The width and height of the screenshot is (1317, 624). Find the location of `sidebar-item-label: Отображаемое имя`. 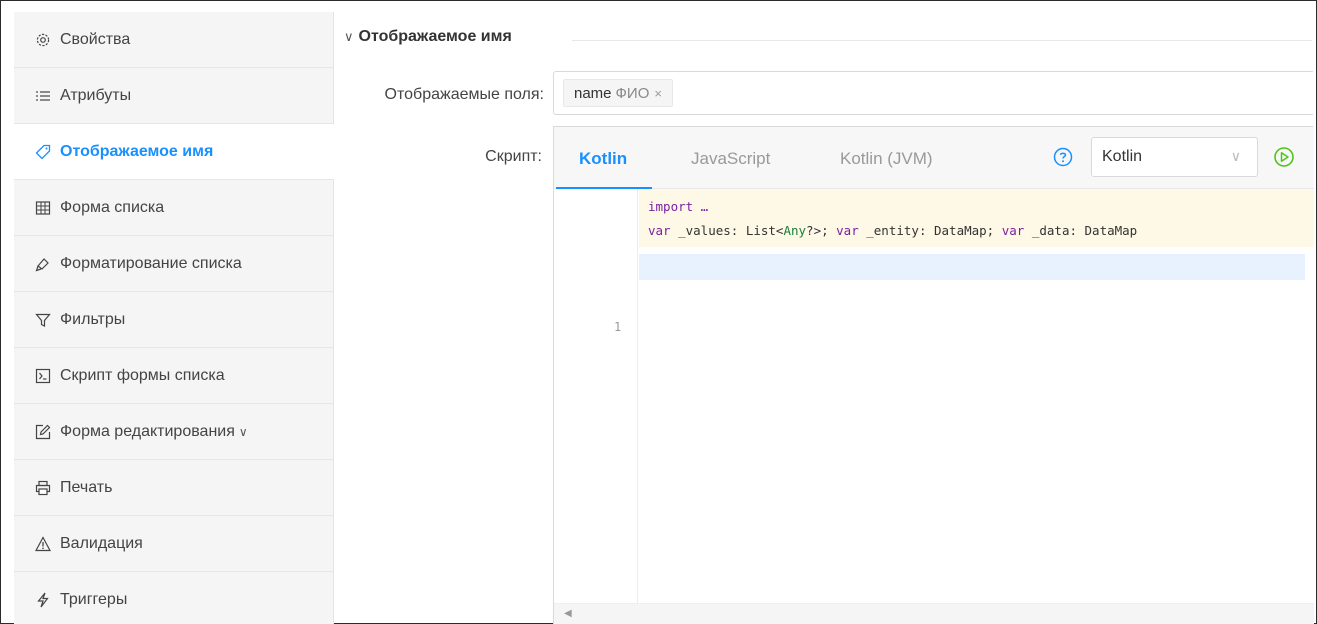

sidebar-item-label: Отображаемое имя is located at coordinates (137, 151).